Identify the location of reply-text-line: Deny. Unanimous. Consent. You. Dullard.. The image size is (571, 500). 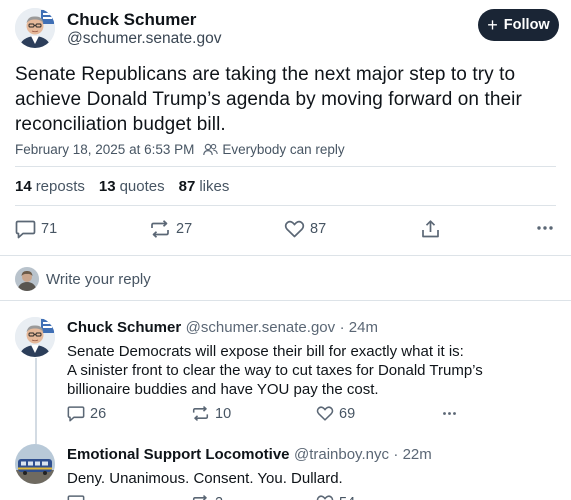
(205, 478).